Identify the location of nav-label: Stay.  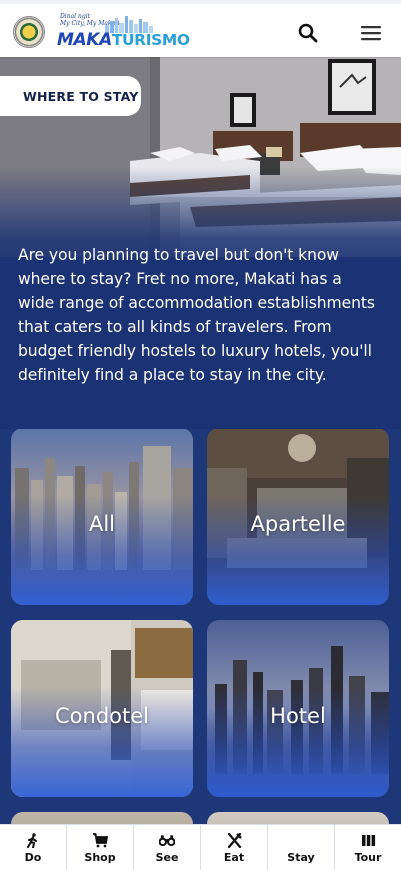
(301, 857).